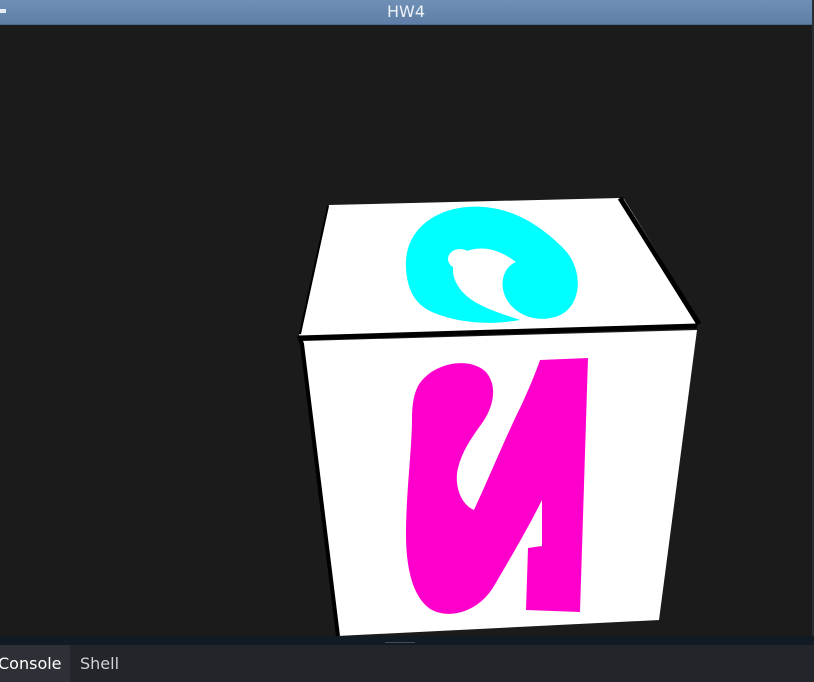 The image size is (814, 682). What do you see at coordinates (400, 642) in the screenshot?
I see `splitter-grip` at bounding box center [400, 642].